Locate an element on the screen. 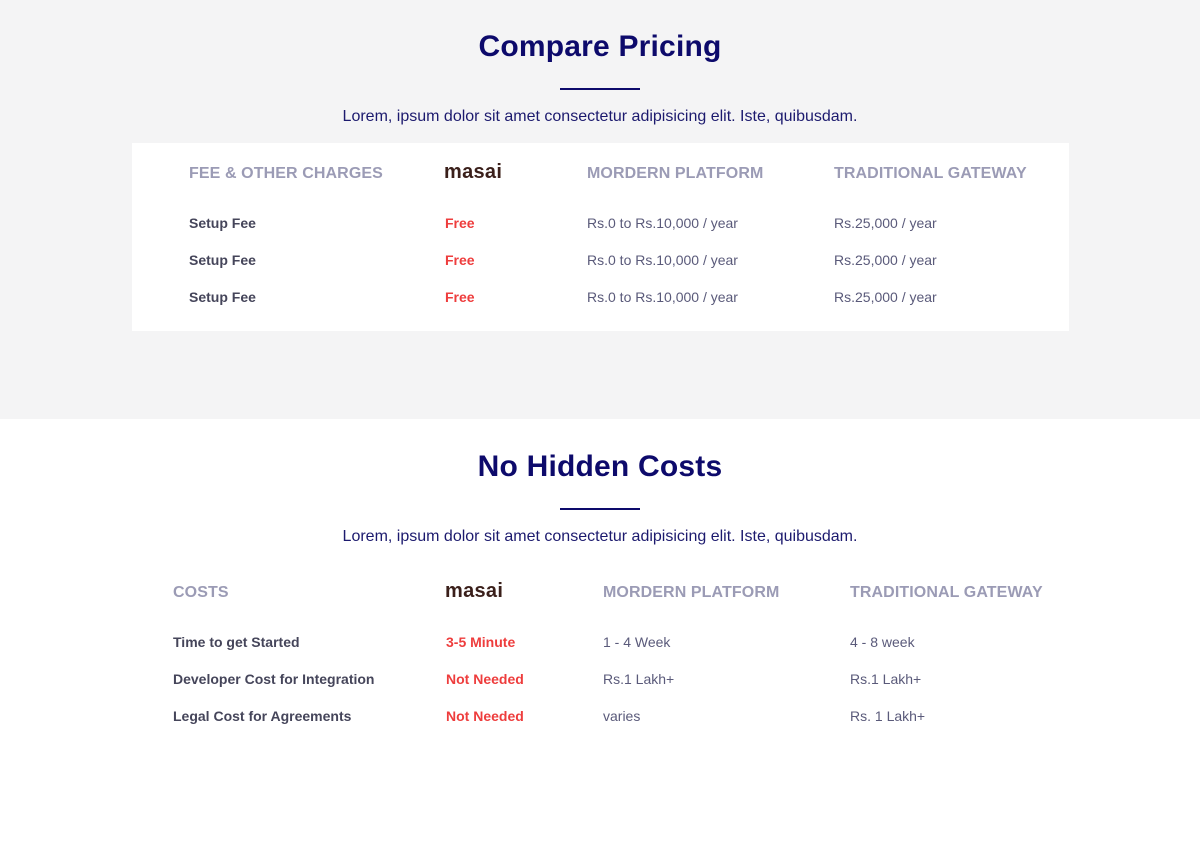 Image resolution: width=1200 pixels, height=841 pixels. row-traditional-value: 4 - 8 week is located at coordinates (882, 642).